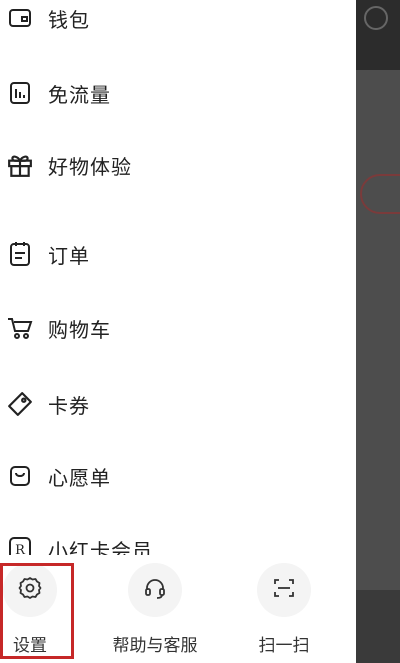  I want to click on menu-item-cart: 购物车, so click(178, 328).